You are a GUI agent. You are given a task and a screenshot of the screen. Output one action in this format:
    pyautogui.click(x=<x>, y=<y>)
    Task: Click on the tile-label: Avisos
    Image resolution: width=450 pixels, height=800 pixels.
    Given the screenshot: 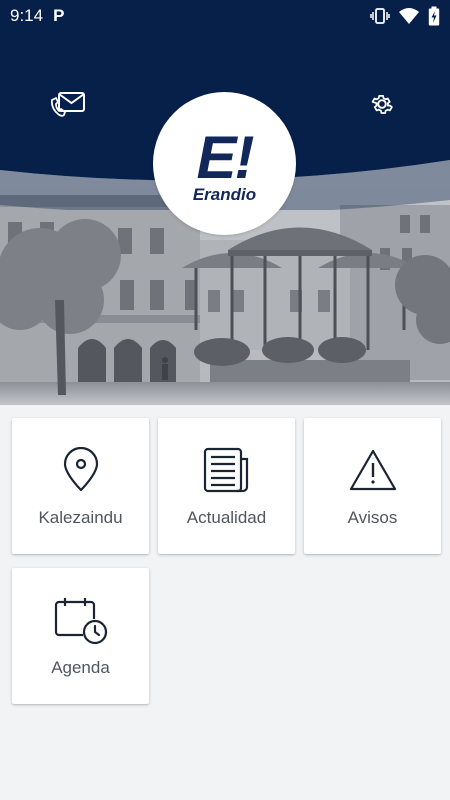 What is the action you would take?
    pyautogui.click(x=372, y=517)
    